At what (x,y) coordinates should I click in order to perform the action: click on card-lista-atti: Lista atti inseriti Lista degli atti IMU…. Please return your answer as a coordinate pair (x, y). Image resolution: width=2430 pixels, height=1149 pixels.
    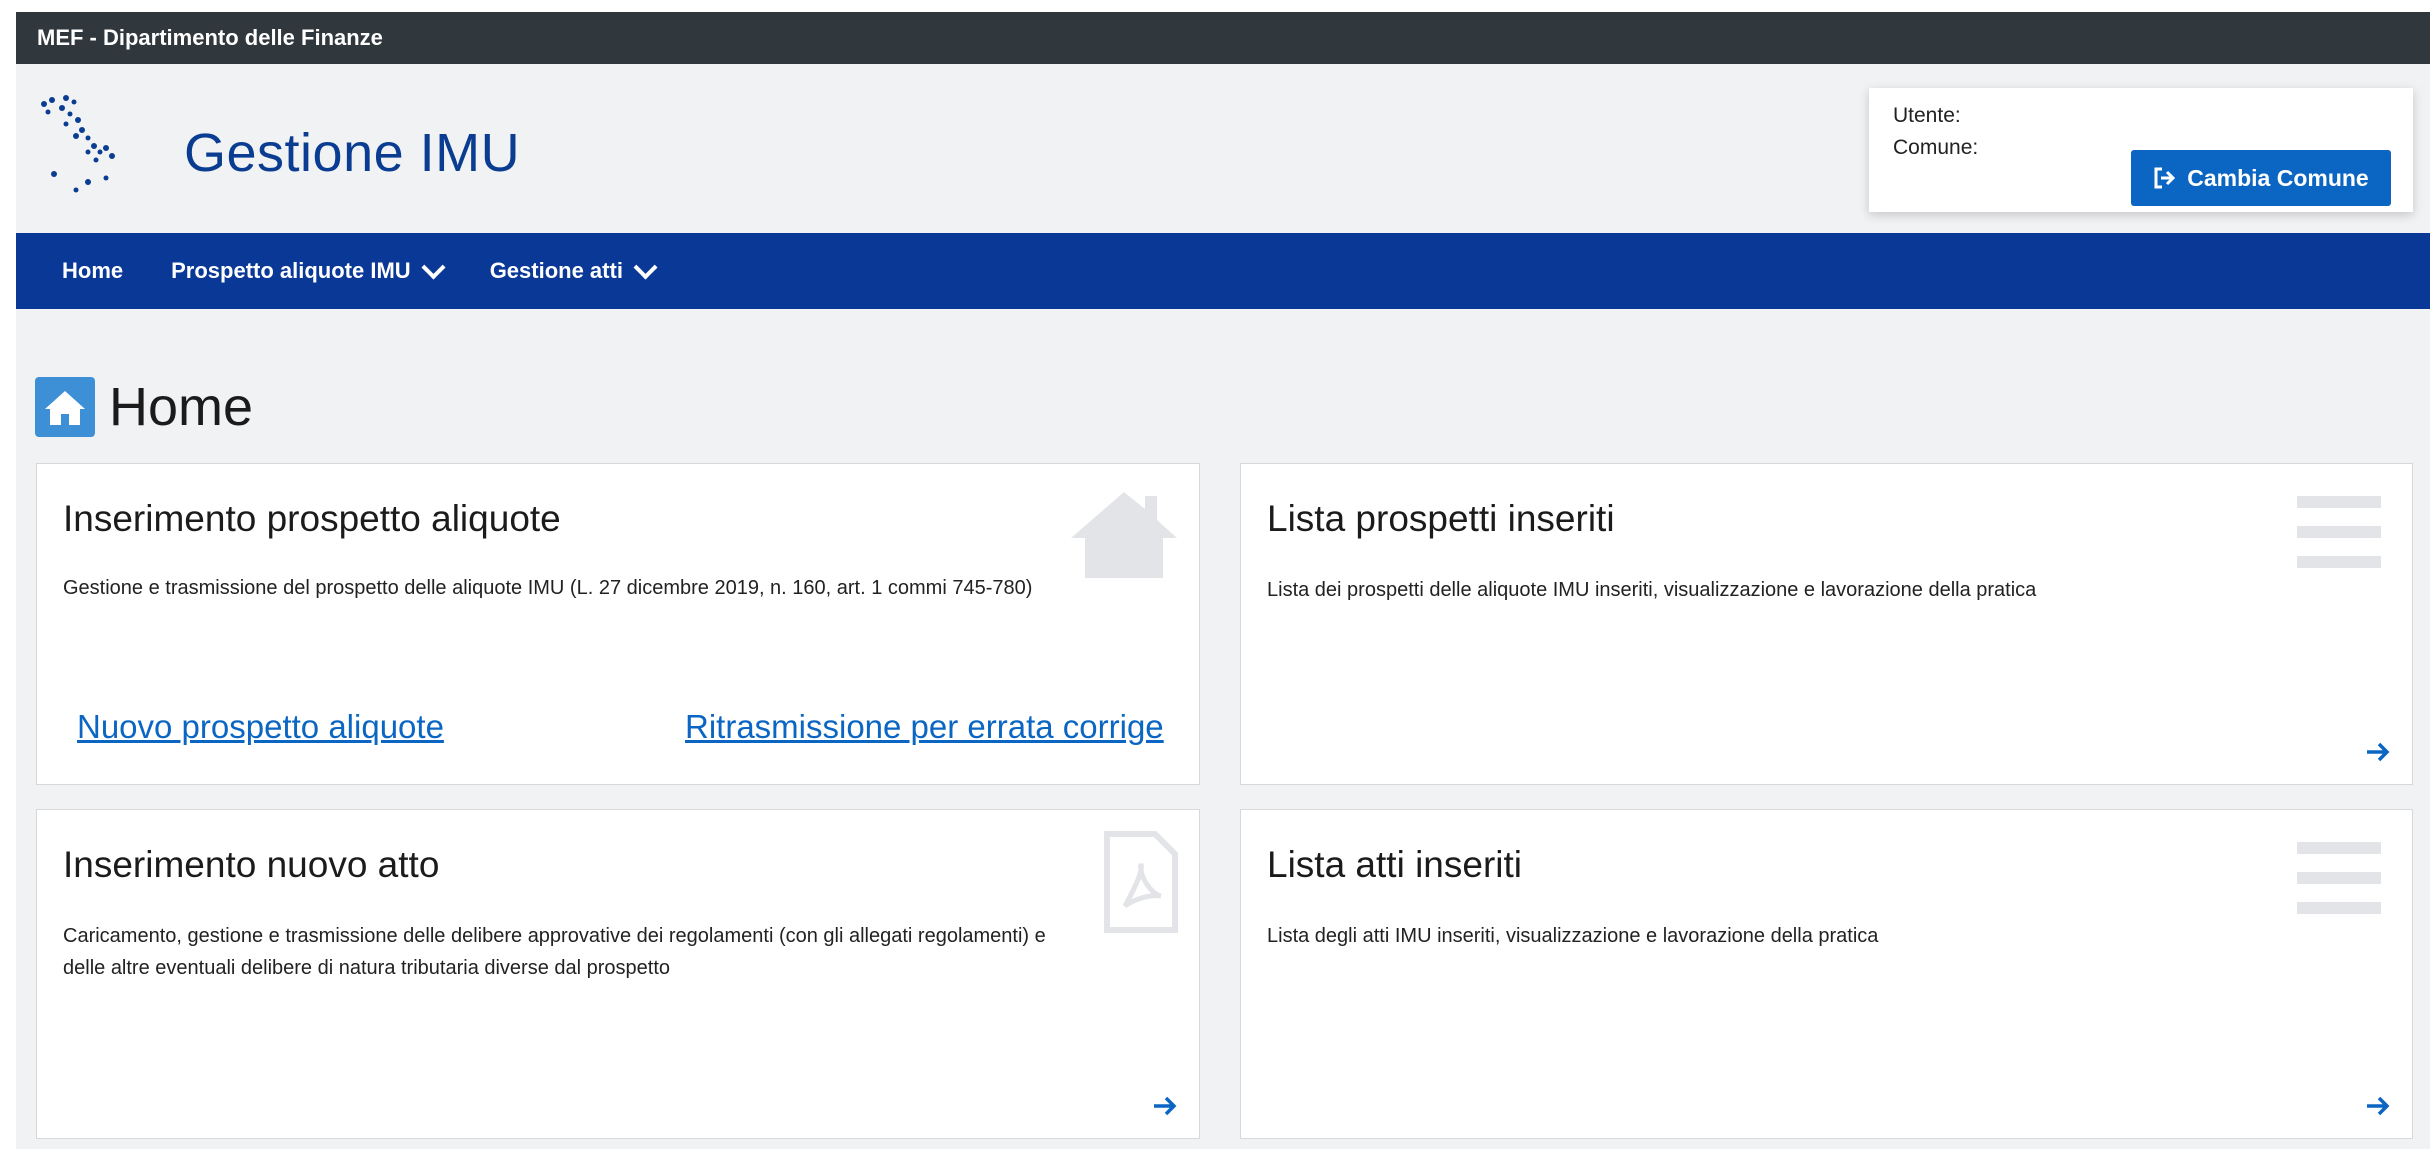
    Looking at the image, I should click on (1826, 974).